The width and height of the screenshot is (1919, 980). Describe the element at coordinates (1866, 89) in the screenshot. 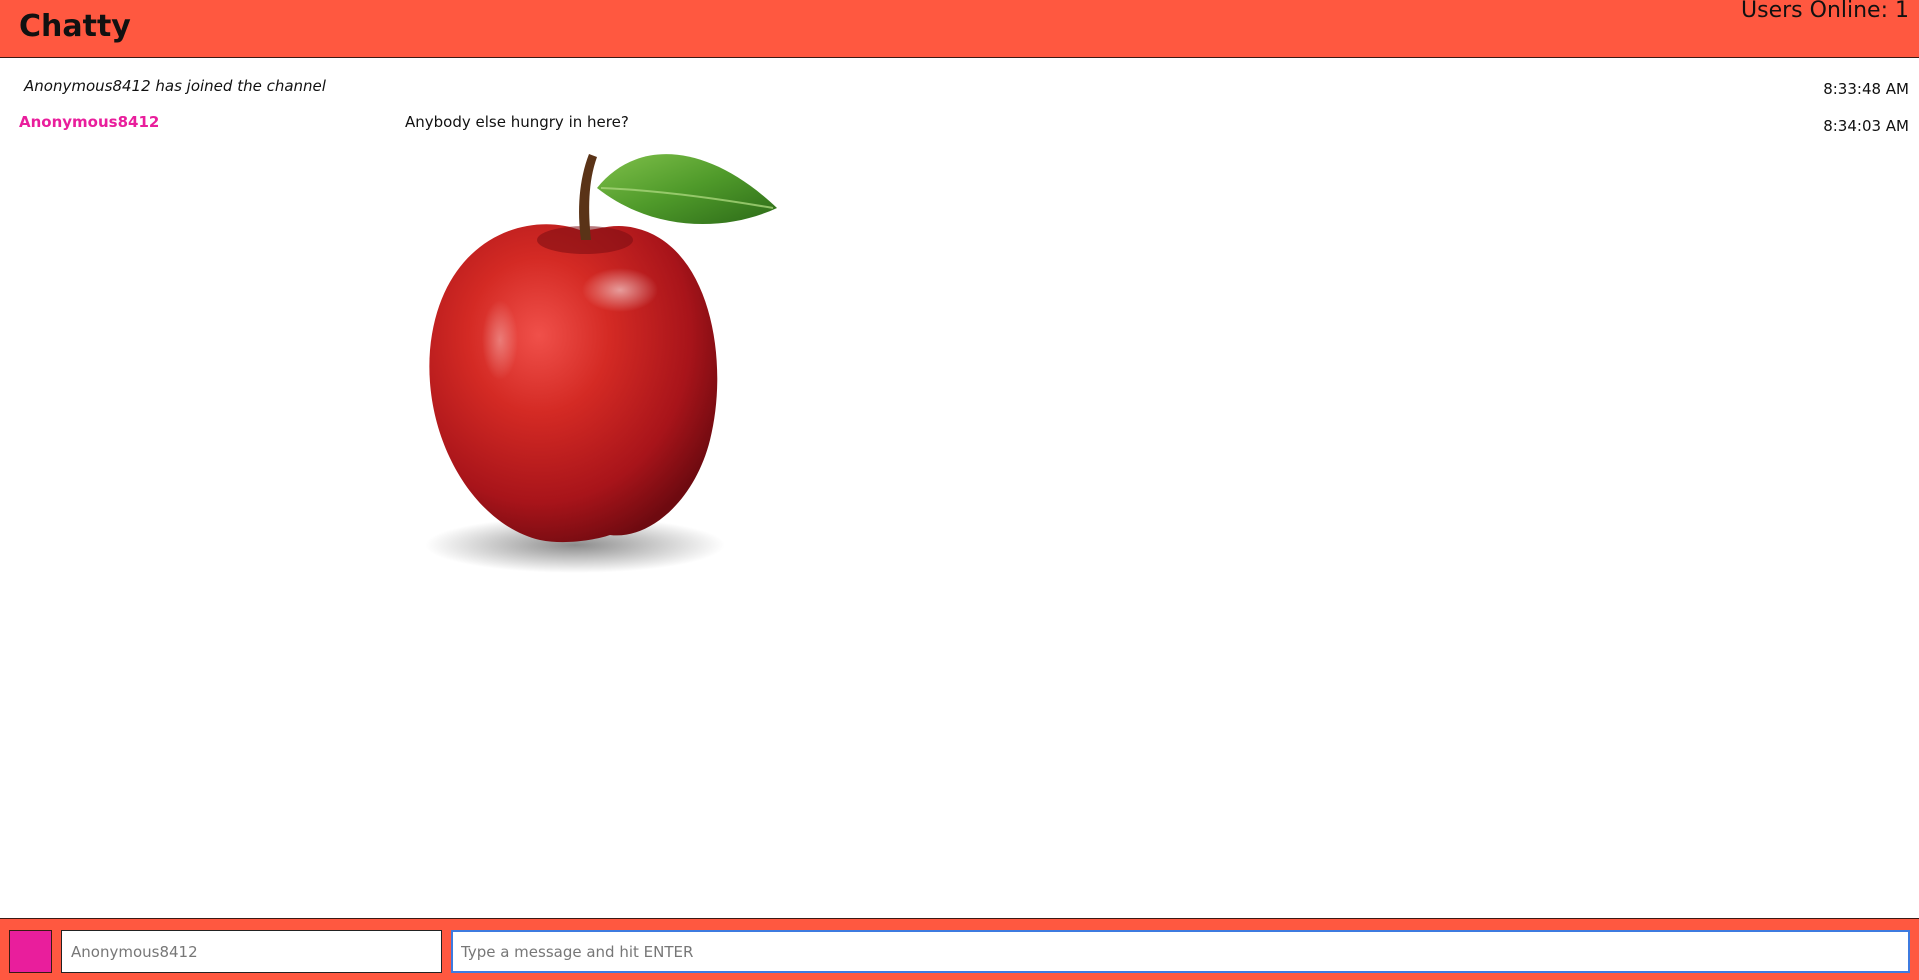

I see `message-timestamp: 8:33:48 AM` at that location.